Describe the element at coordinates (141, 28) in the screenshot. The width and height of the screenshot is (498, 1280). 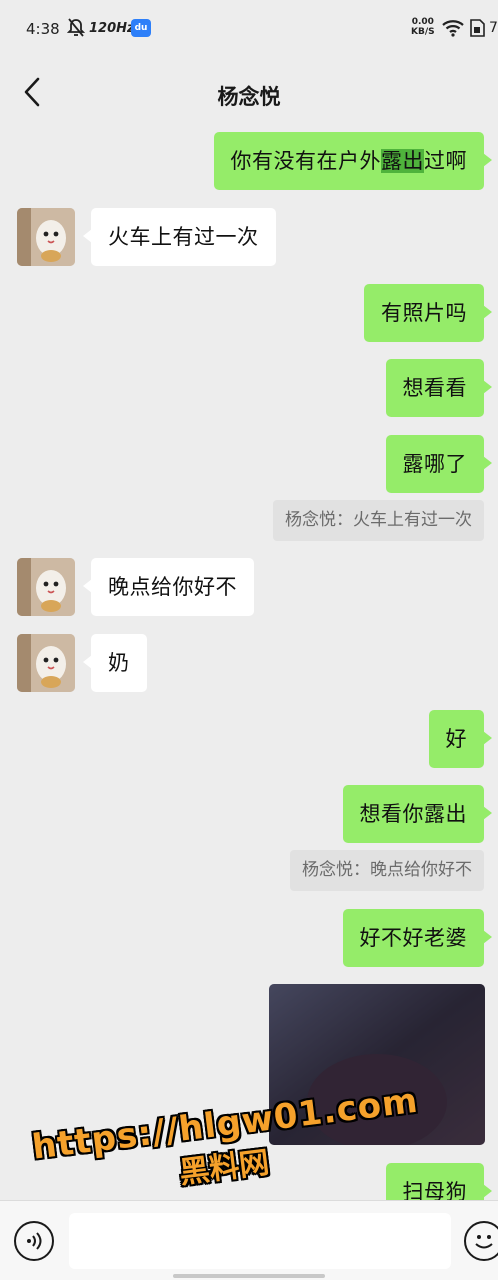
I see `app-notification-icon: du` at that location.